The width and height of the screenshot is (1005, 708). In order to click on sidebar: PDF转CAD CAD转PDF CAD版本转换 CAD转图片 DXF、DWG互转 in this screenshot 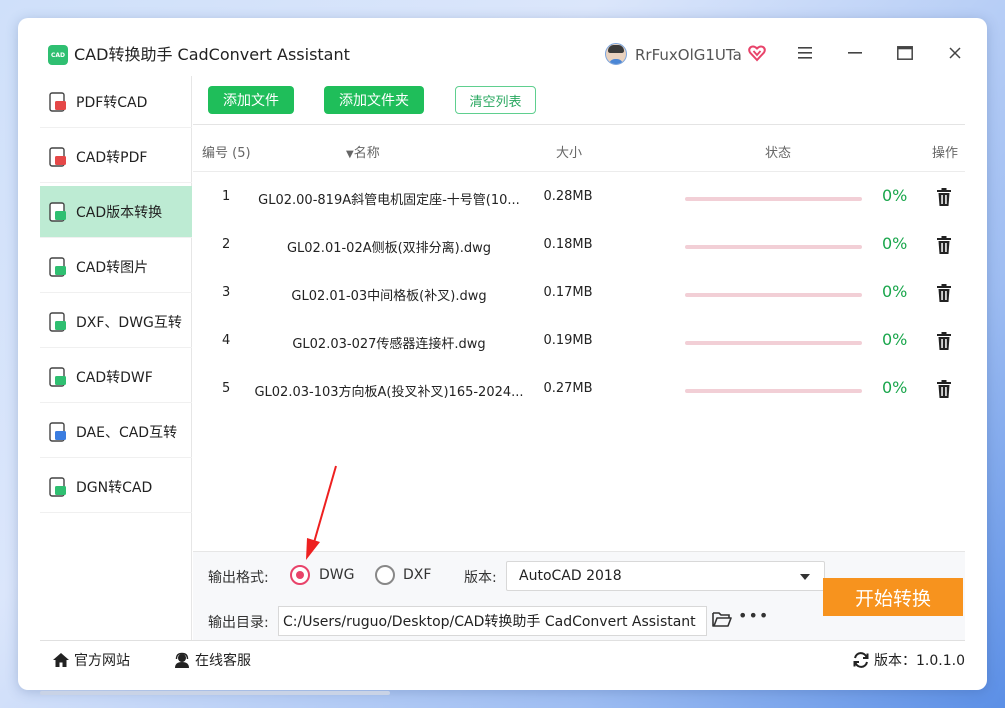, I will do `click(116, 358)`.